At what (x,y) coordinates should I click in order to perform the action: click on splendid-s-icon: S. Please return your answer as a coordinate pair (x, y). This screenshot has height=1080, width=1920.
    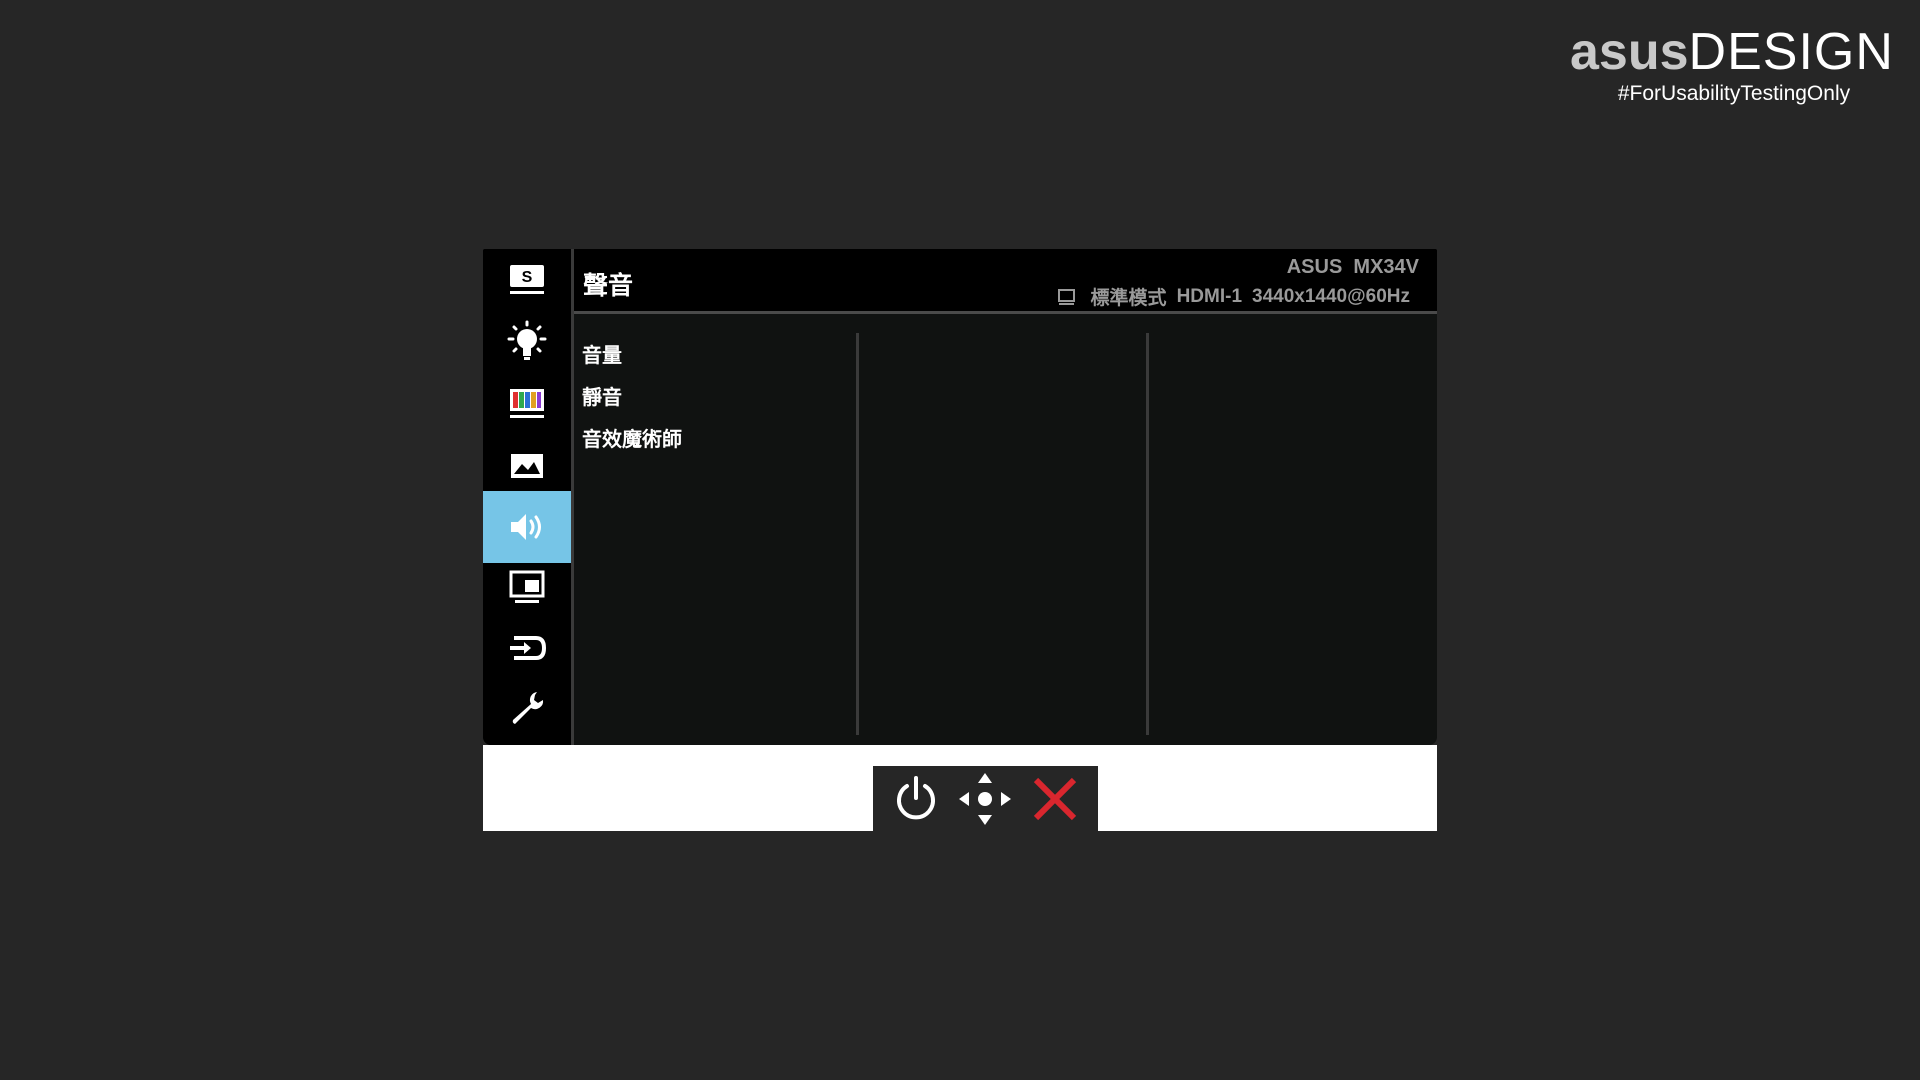
    Looking at the image, I should click on (527, 279).